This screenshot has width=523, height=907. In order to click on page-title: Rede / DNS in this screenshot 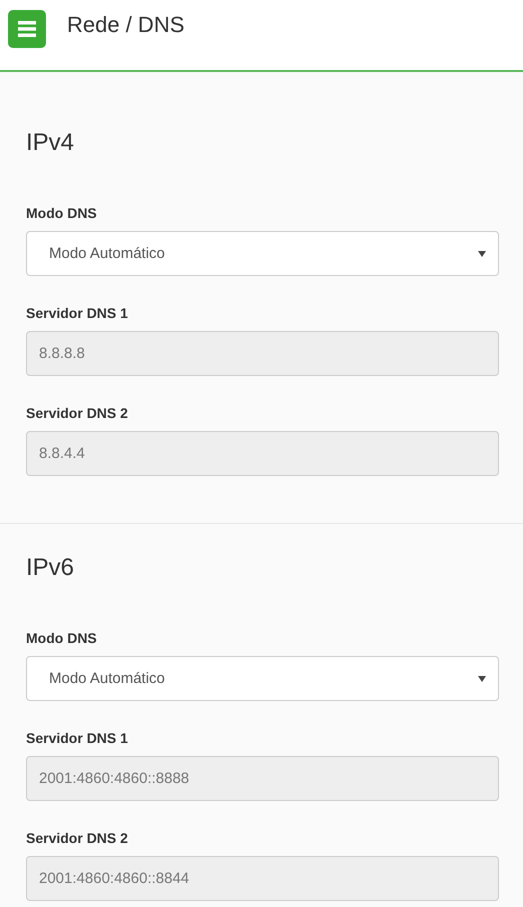, I will do `click(125, 25)`.